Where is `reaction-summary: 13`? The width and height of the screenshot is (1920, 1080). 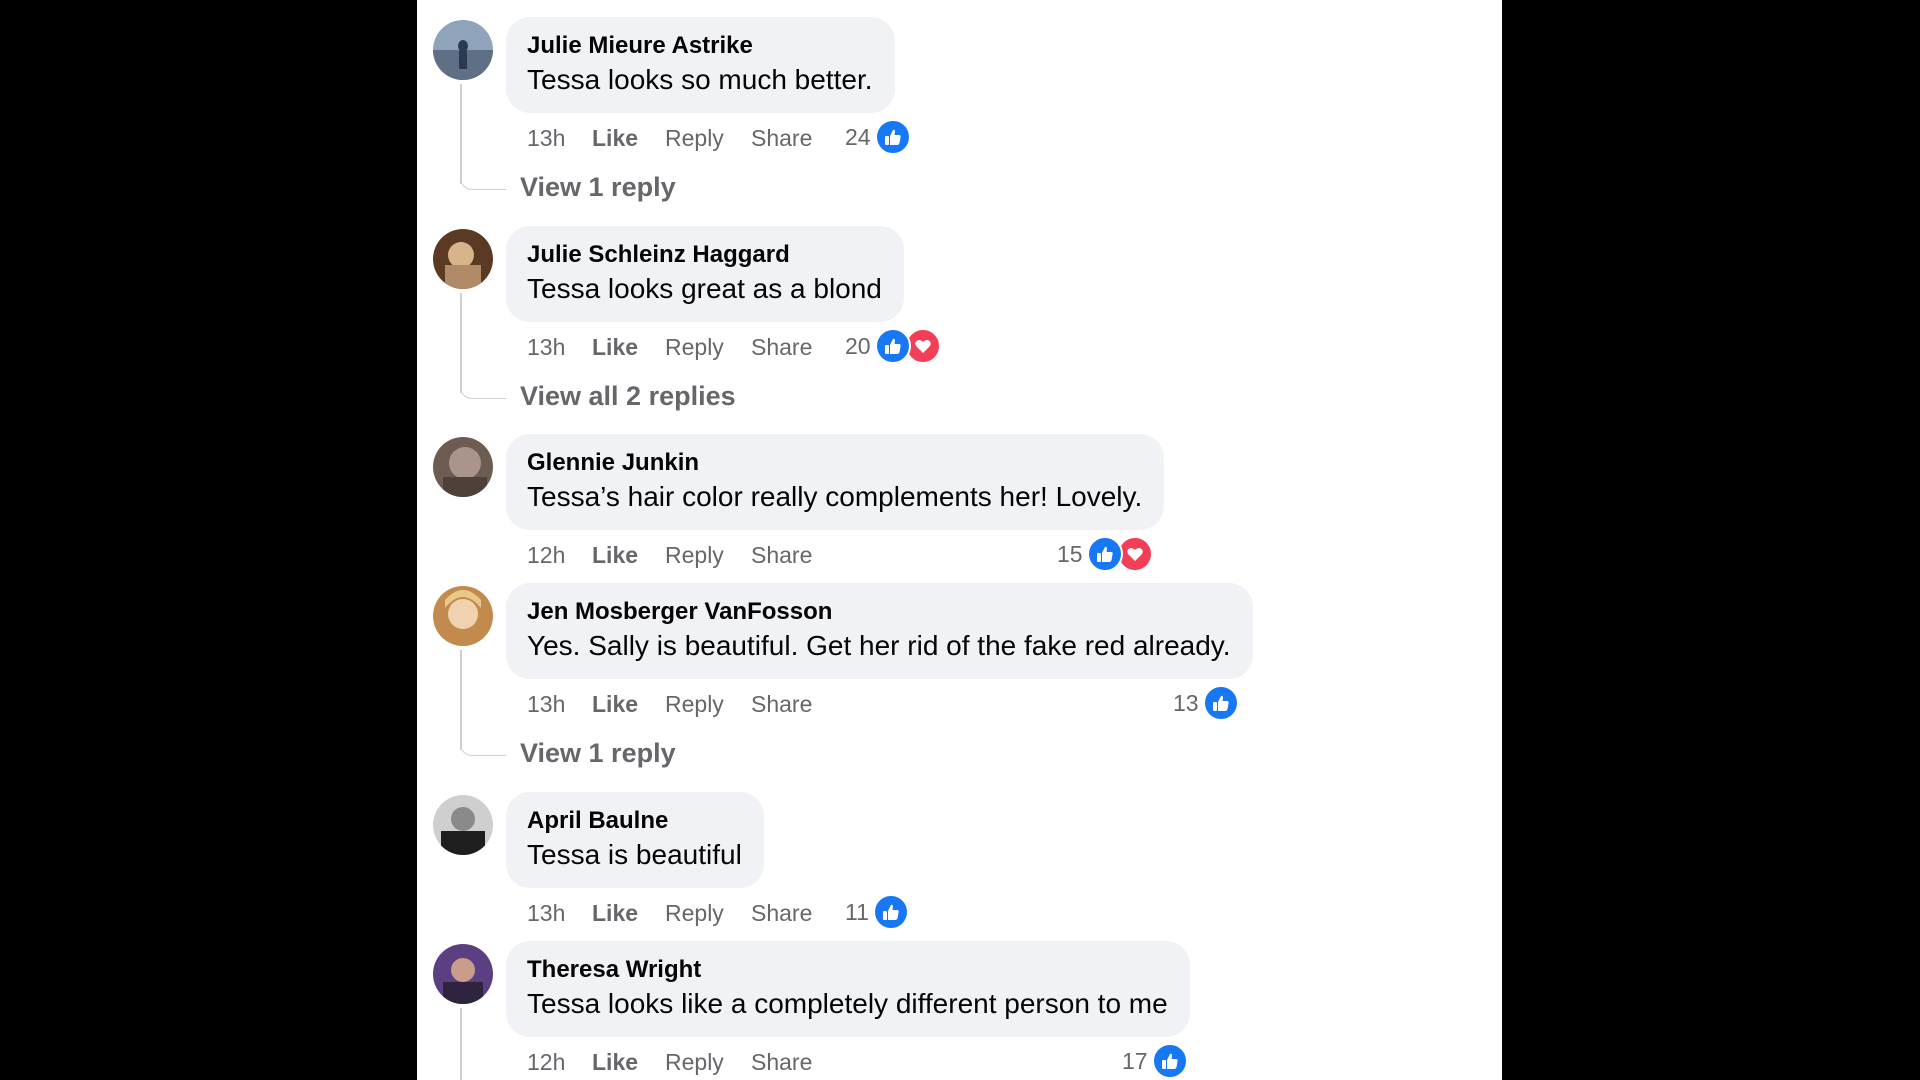 reaction-summary: 13 is located at coordinates (1206, 703).